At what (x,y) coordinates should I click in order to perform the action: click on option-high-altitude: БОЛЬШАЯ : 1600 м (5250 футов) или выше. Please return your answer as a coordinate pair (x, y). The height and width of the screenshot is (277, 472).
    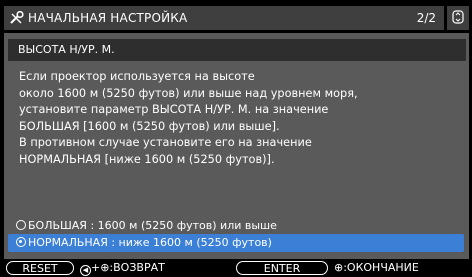
    Looking at the image, I should click on (236, 226).